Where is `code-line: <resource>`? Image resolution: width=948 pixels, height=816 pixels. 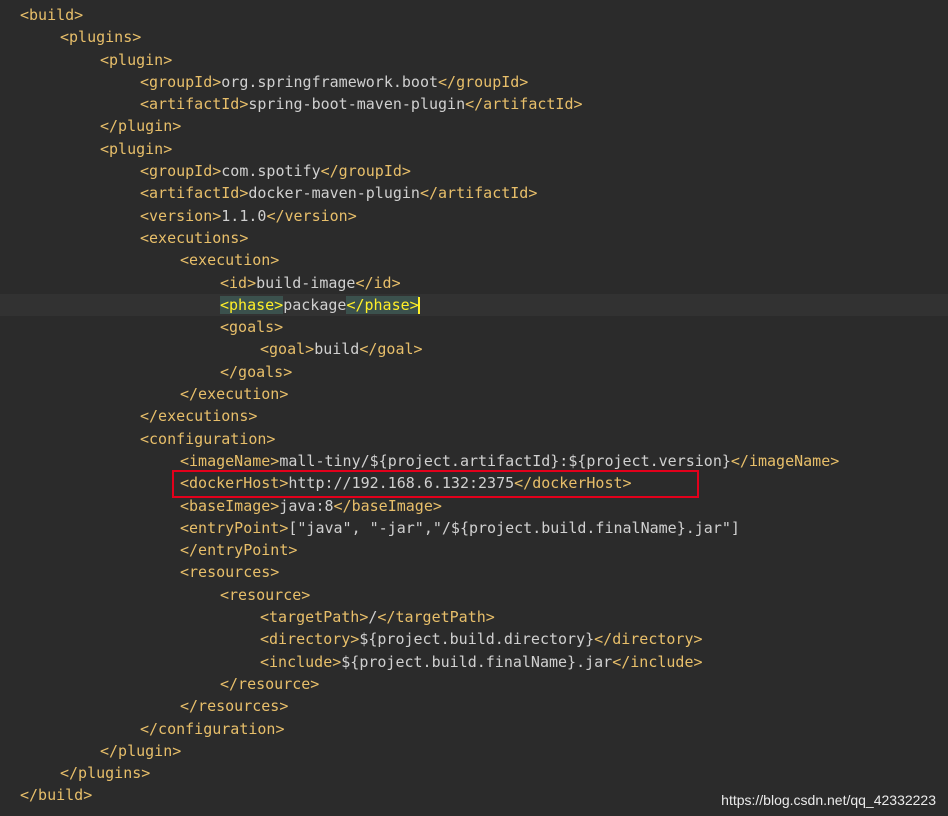
code-line: <resource> is located at coordinates (474, 595).